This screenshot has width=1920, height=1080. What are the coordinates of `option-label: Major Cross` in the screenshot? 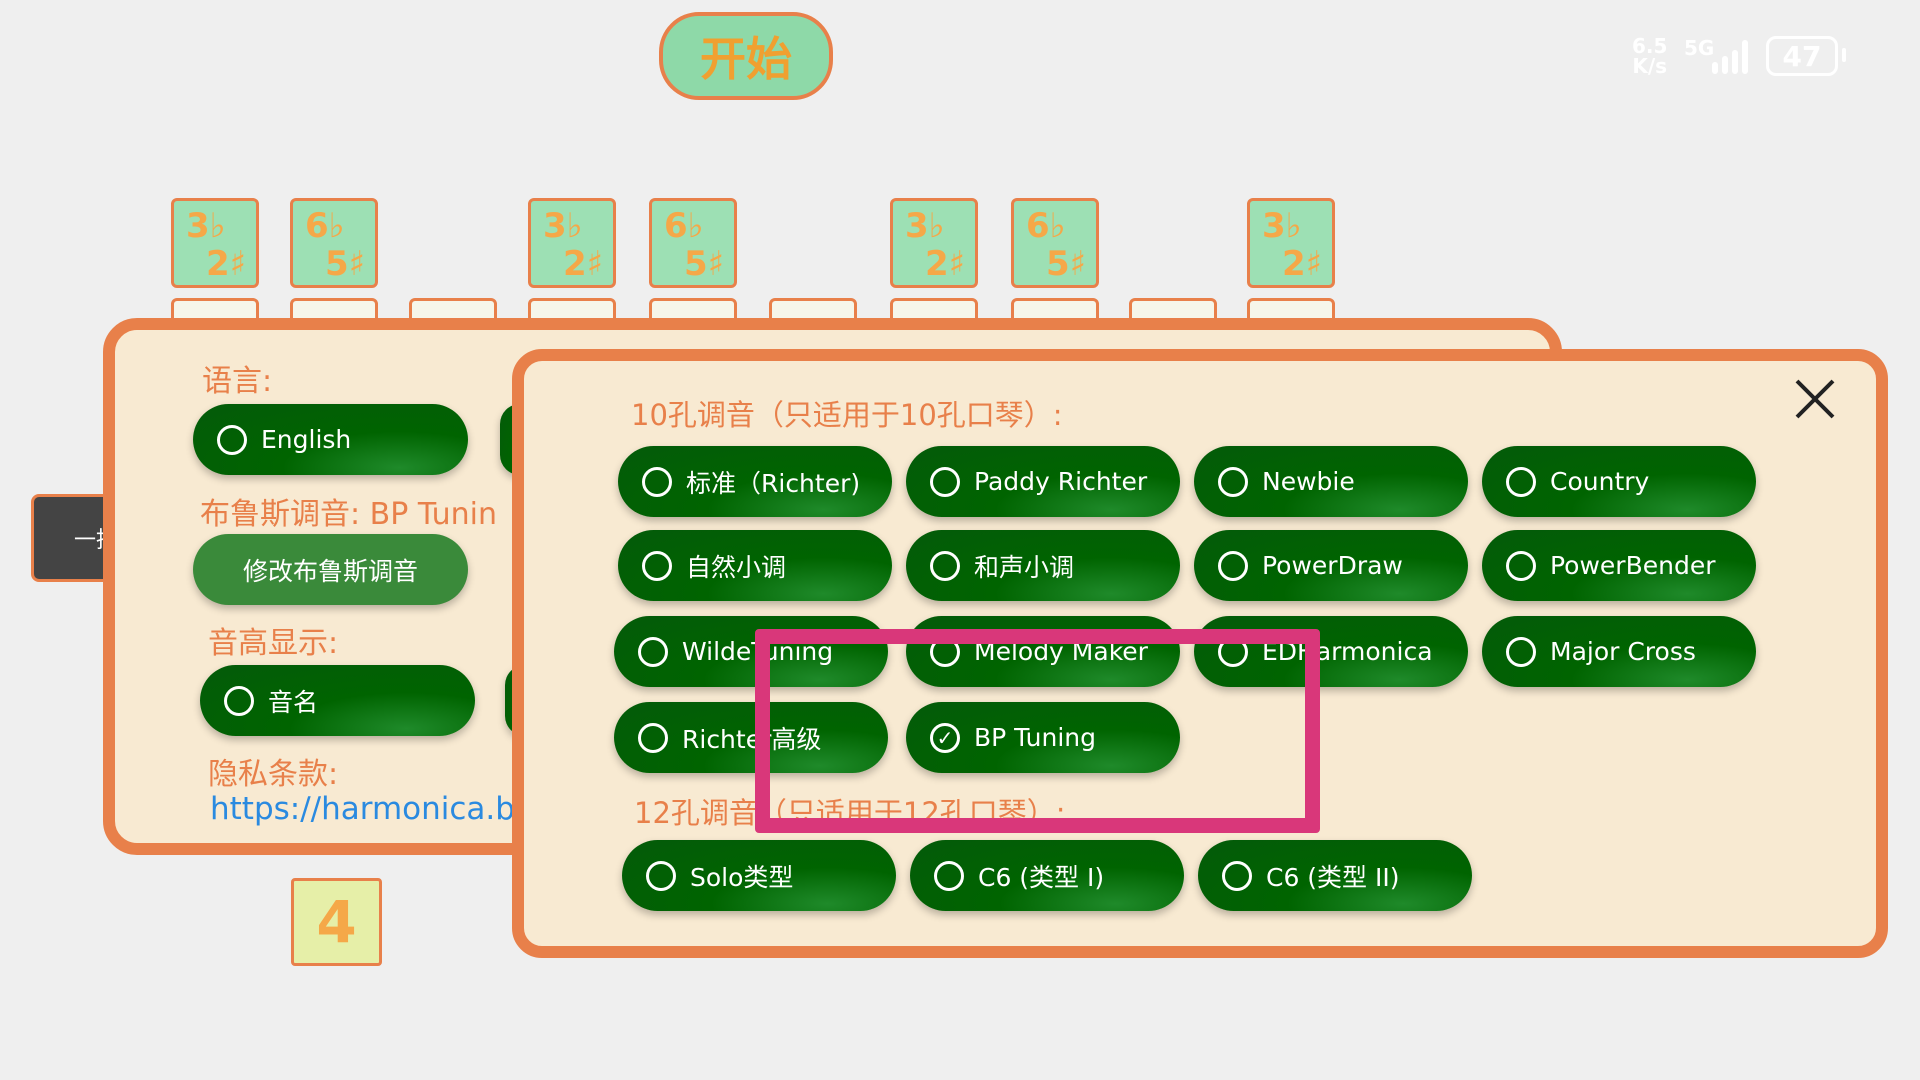 It's located at (1623, 651).